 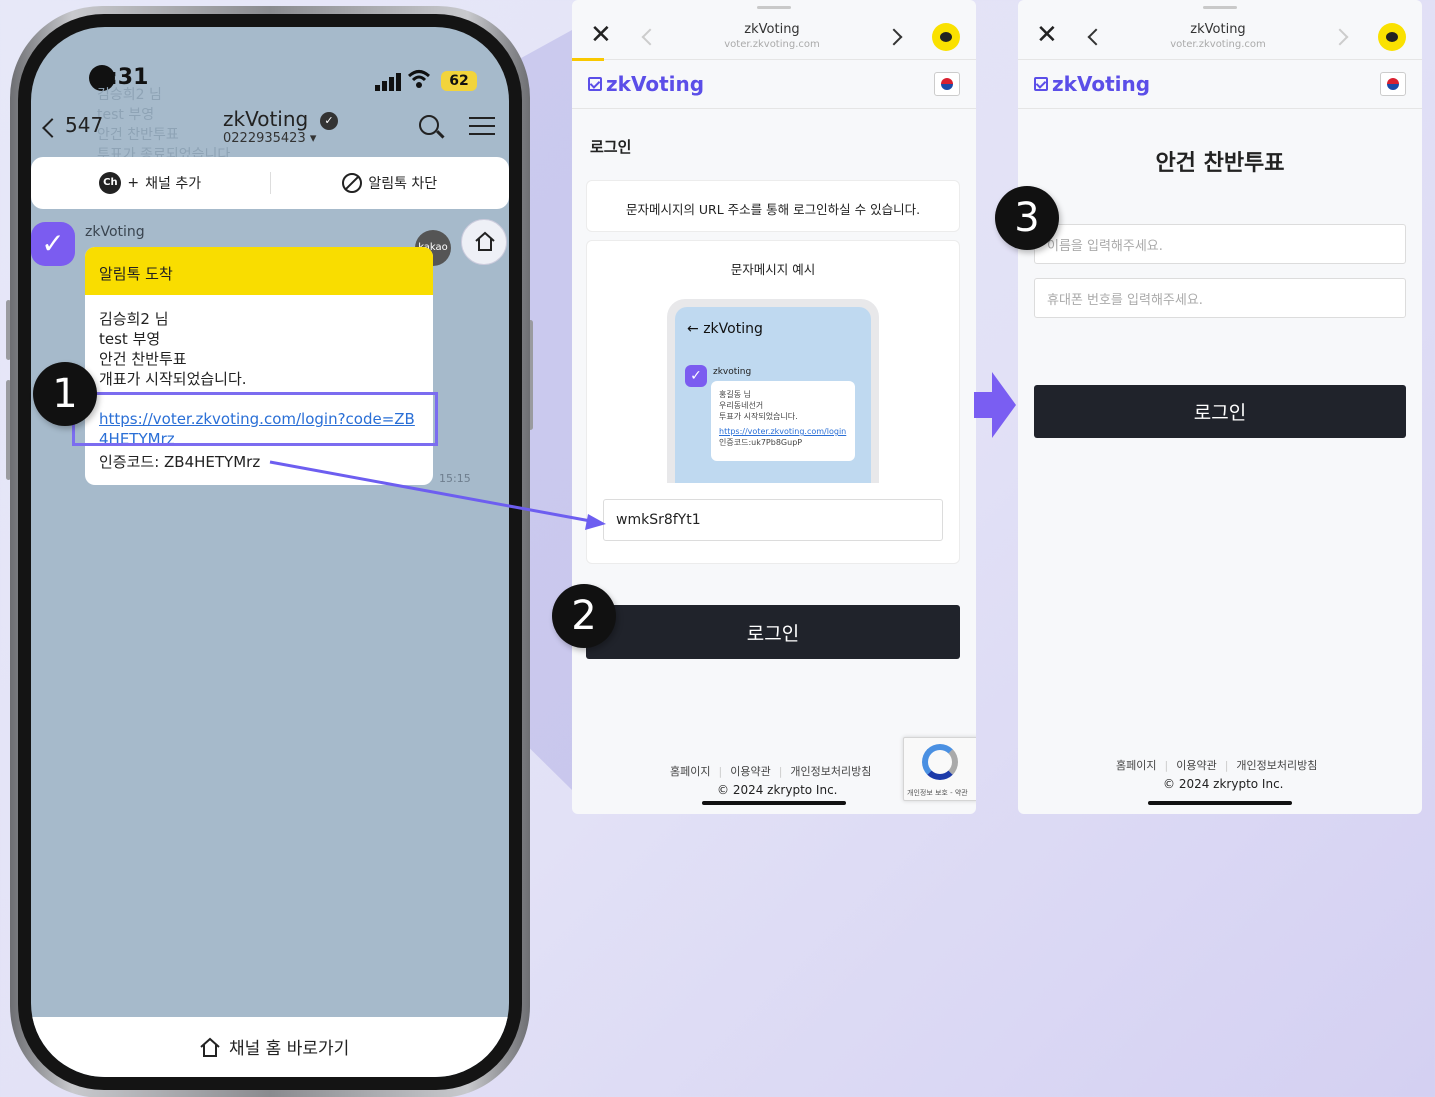 What do you see at coordinates (1196, 765) in the screenshot?
I see `terms-link: 이용약관` at bounding box center [1196, 765].